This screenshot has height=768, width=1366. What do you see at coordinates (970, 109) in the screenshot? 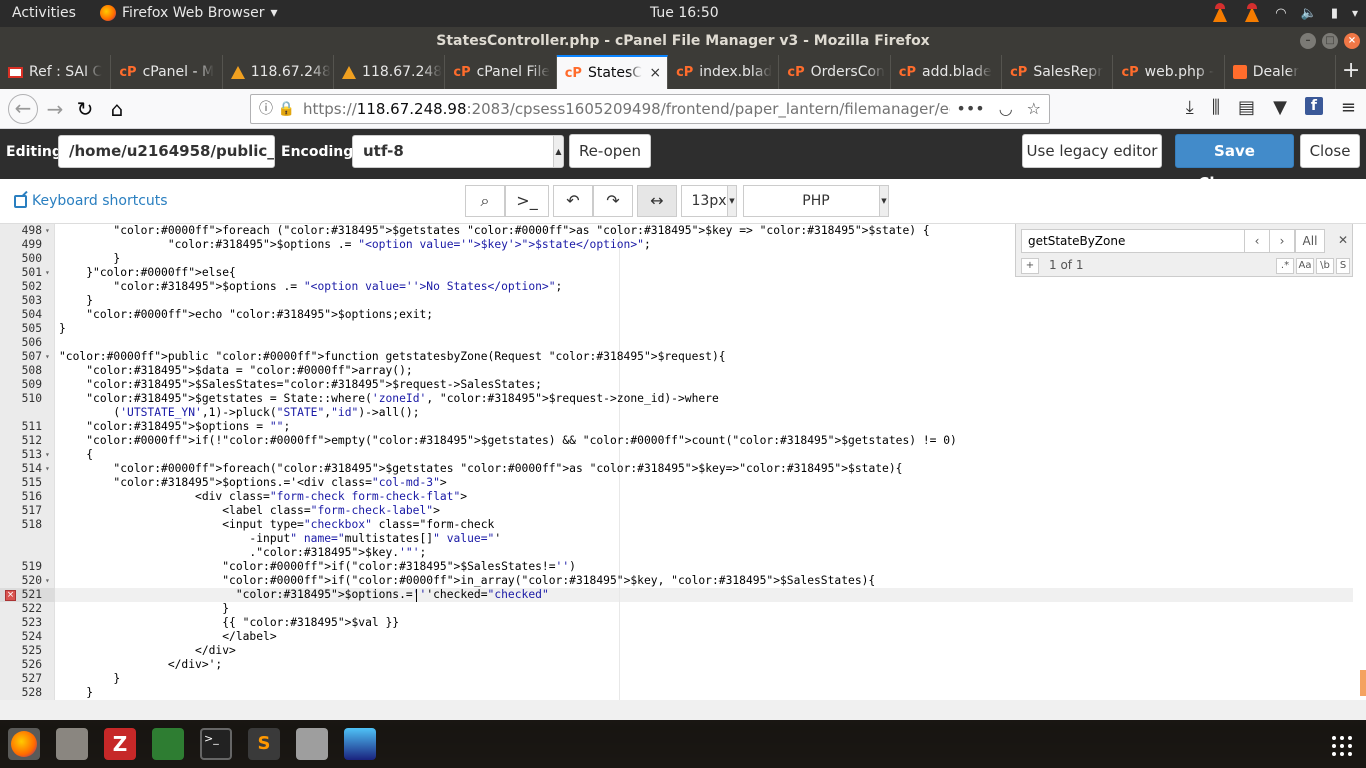
I see `page-actions-button: •••` at bounding box center [970, 109].